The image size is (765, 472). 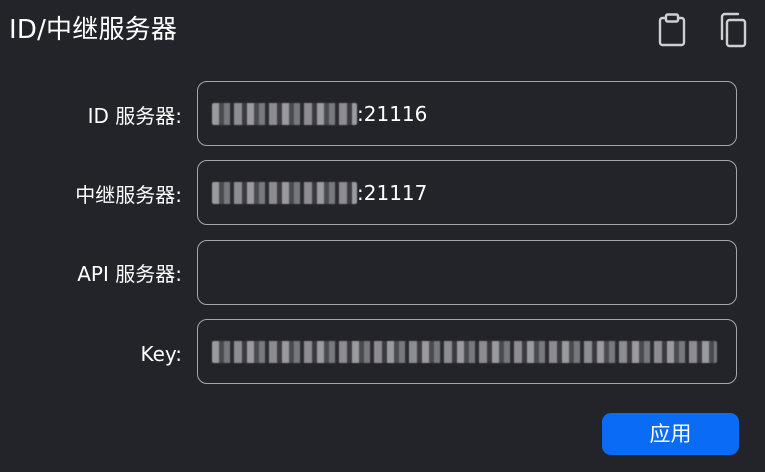 I want to click on id-server-input: :21116, so click(x=467, y=113).